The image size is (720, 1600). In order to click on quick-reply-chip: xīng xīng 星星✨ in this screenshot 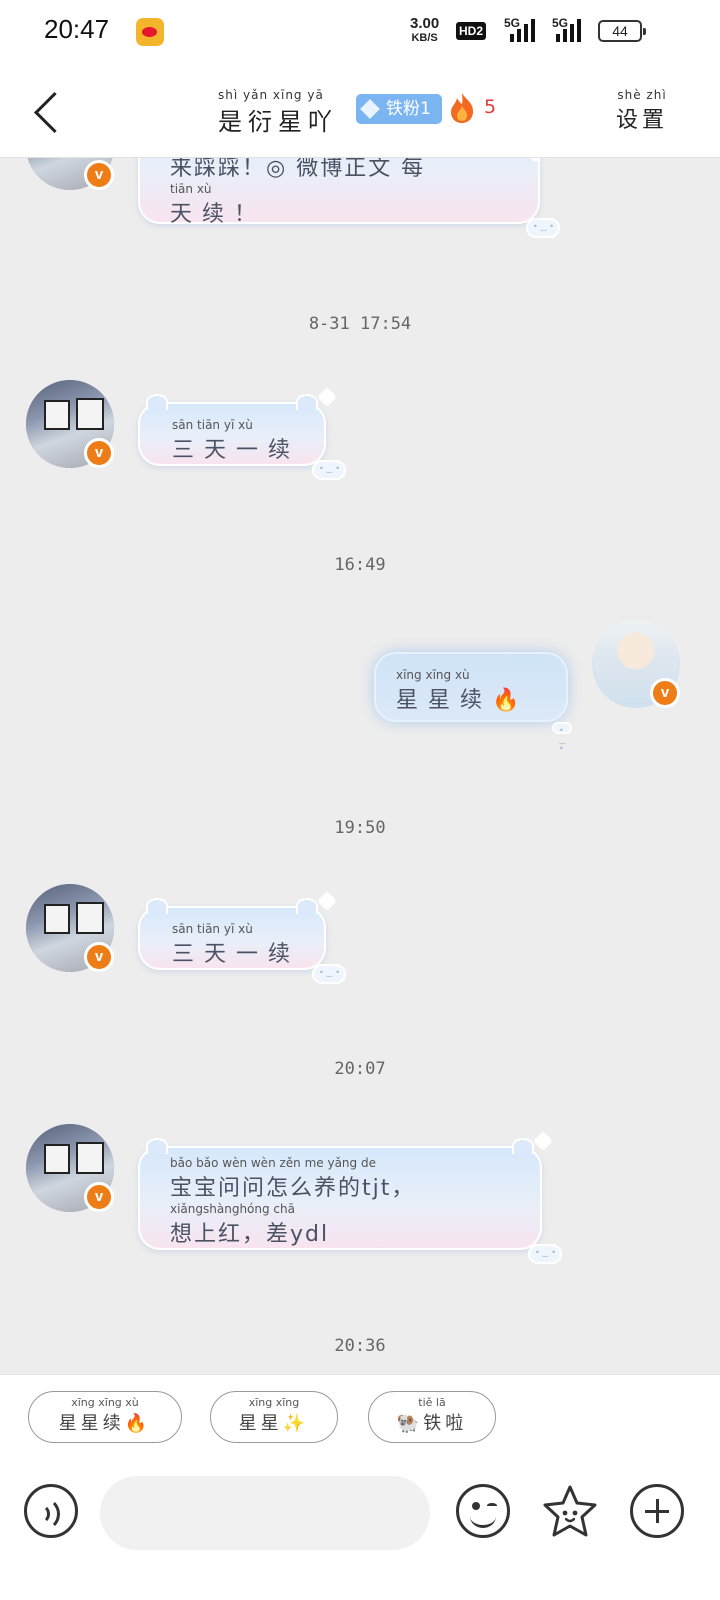, I will do `click(274, 1417)`.